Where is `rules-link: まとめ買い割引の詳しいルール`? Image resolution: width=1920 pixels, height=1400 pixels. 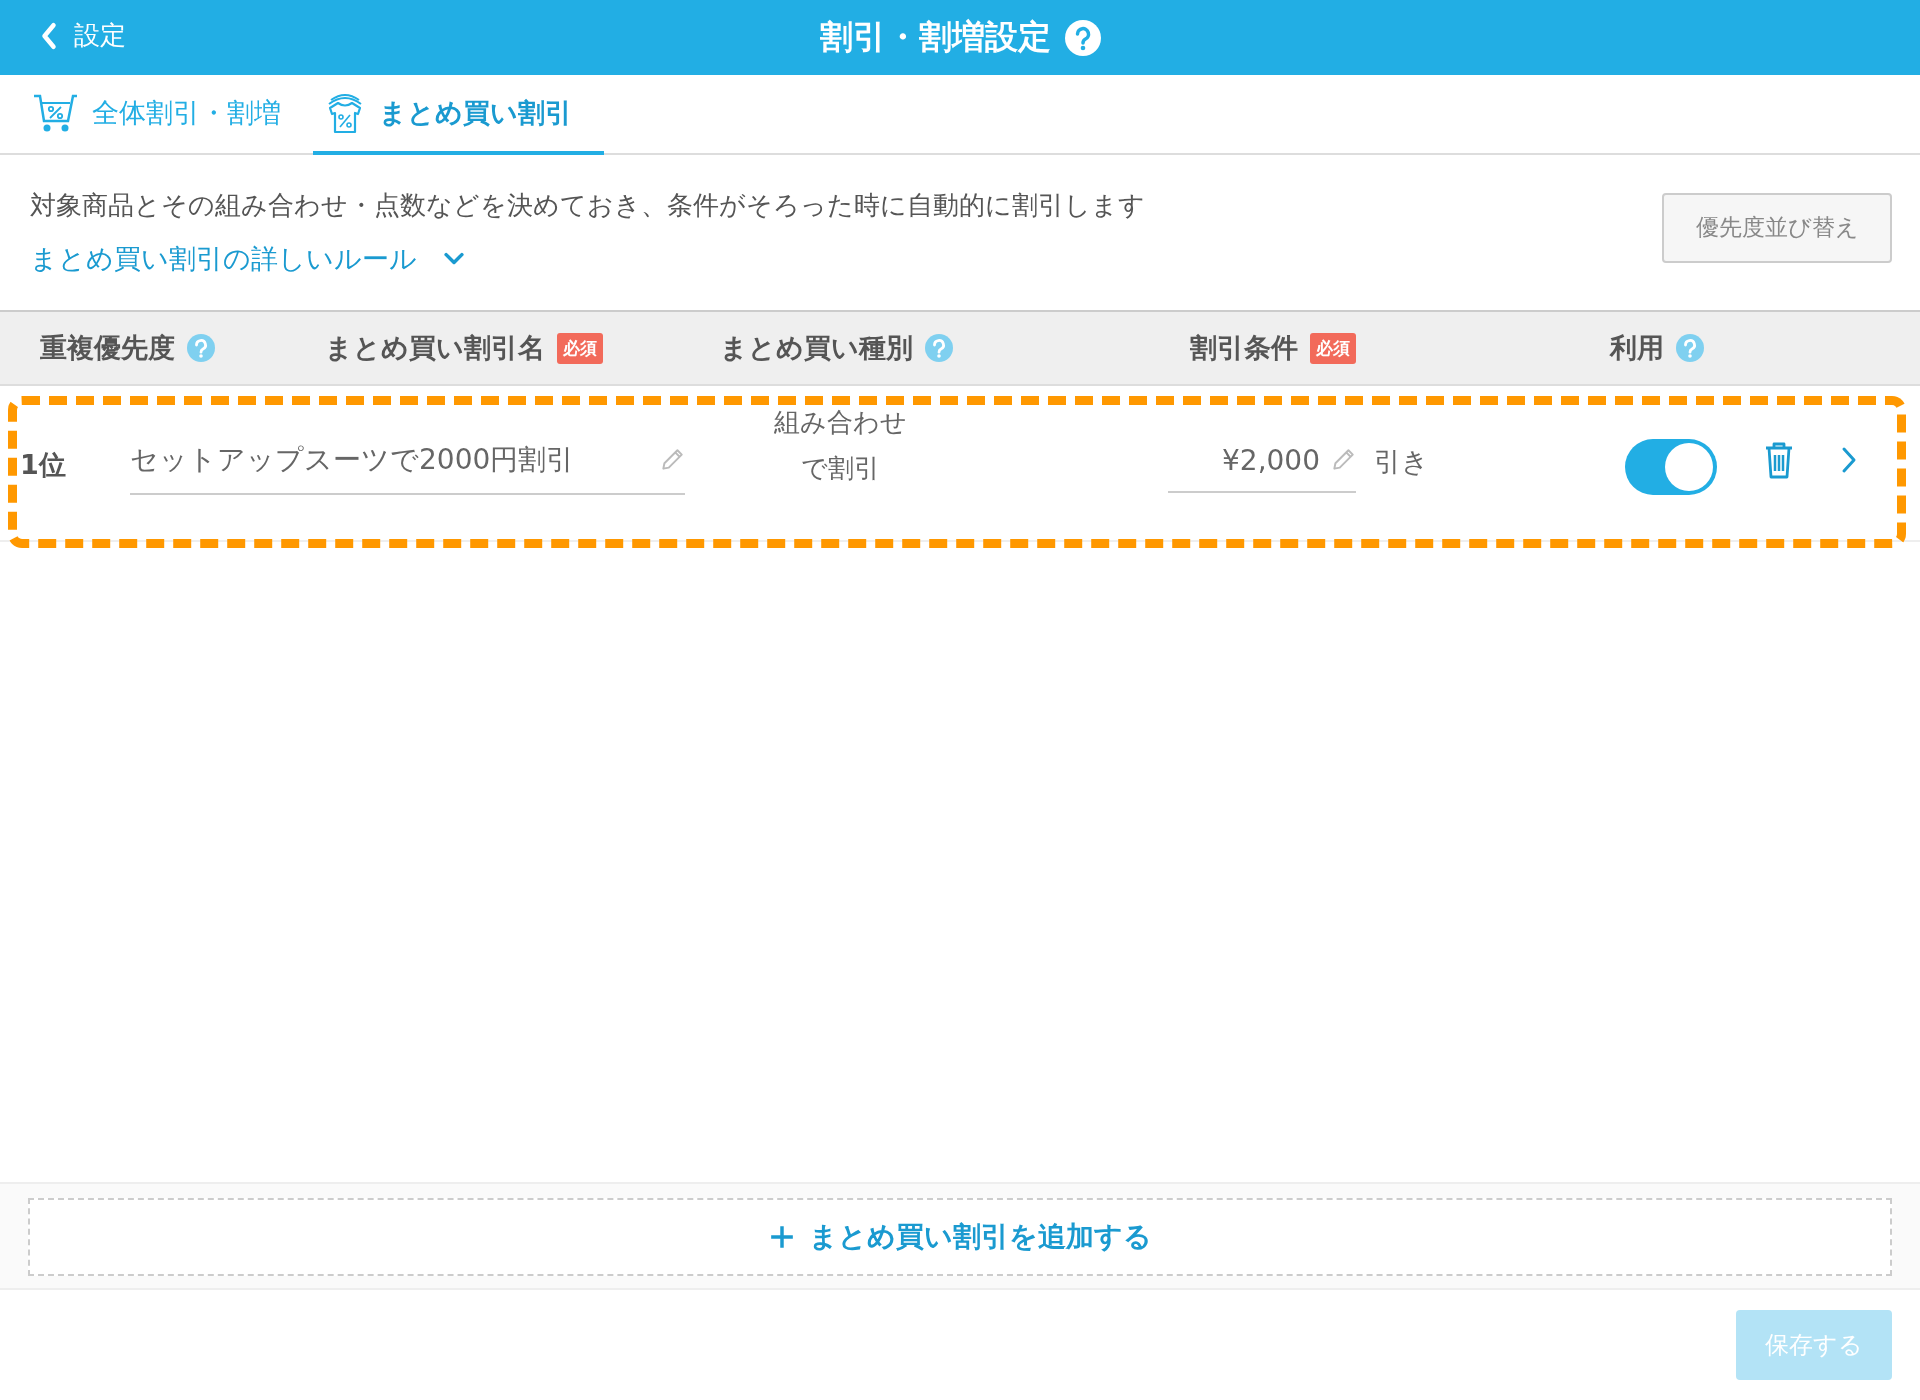
rules-link: まとめ買い割引の詳しいルール is located at coordinates (587, 259).